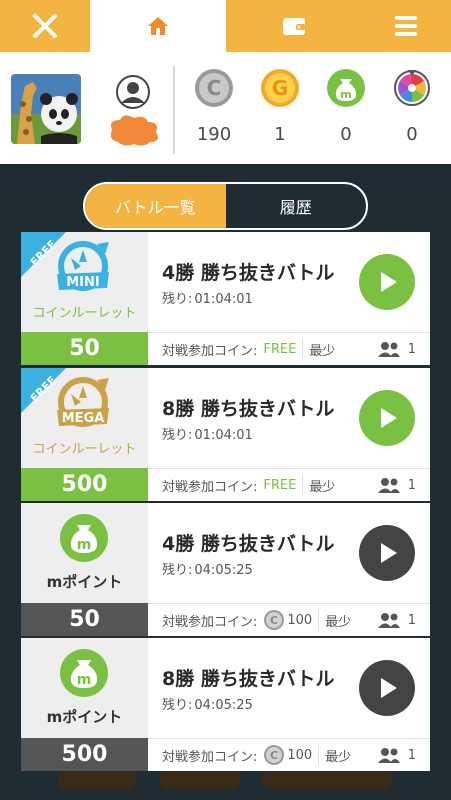 Image resolution: width=451 pixels, height=800 pixels. I want to click on battle-tabs: バトル一覧 履歴, so click(225, 206).